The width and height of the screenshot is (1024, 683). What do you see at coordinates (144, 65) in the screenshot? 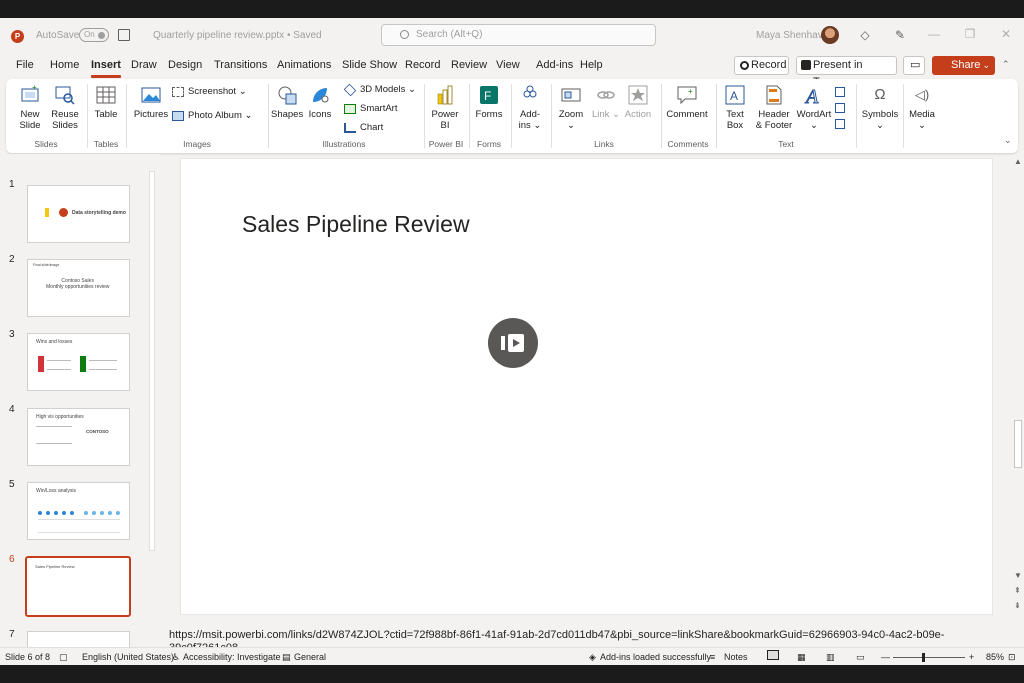
I see `tab-draw: Draw` at bounding box center [144, 65].